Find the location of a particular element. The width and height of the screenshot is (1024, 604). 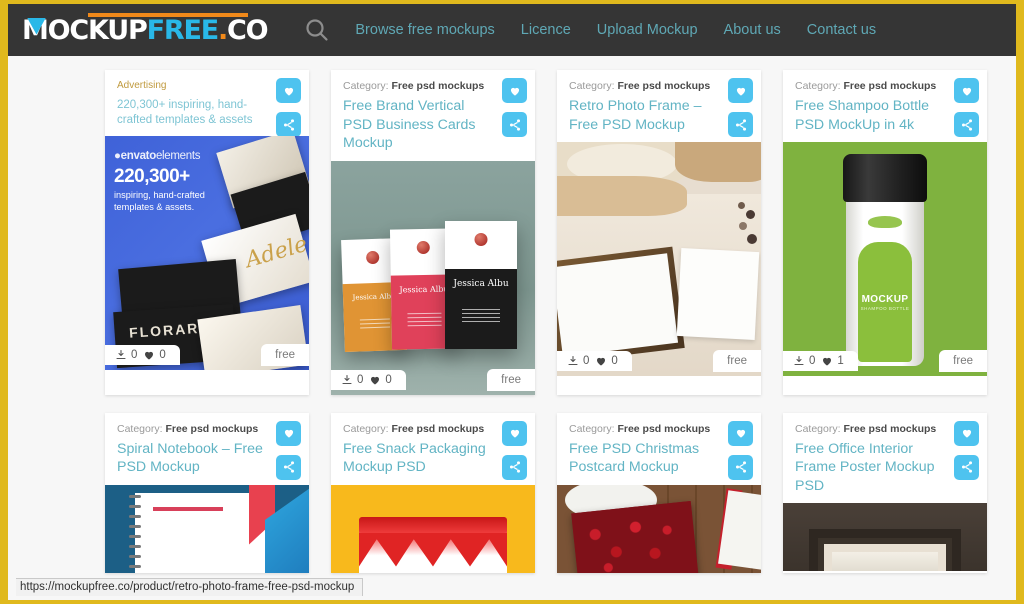

poster-frame is located at coordinates (885, 550).